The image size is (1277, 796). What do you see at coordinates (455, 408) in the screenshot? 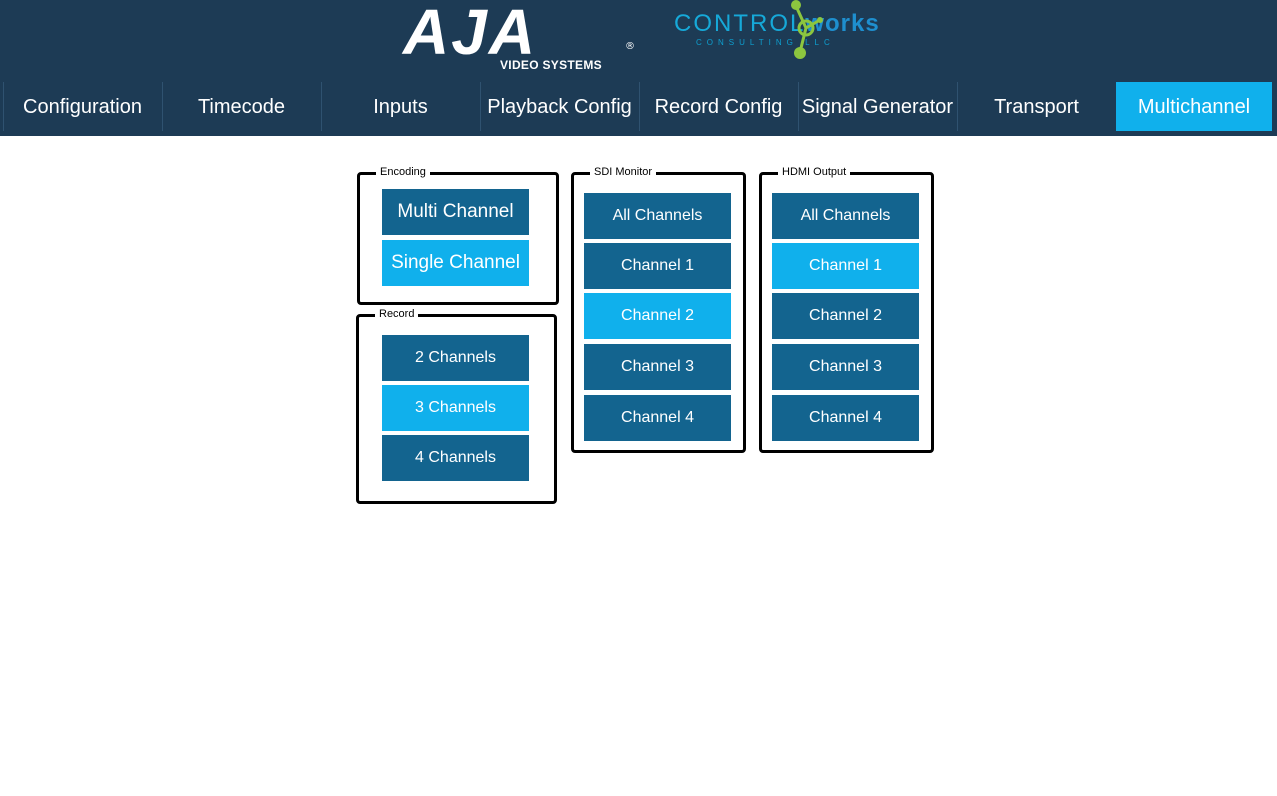
I see `record-3-channels-button: 3 Channels` at bounding box center [455, 408].